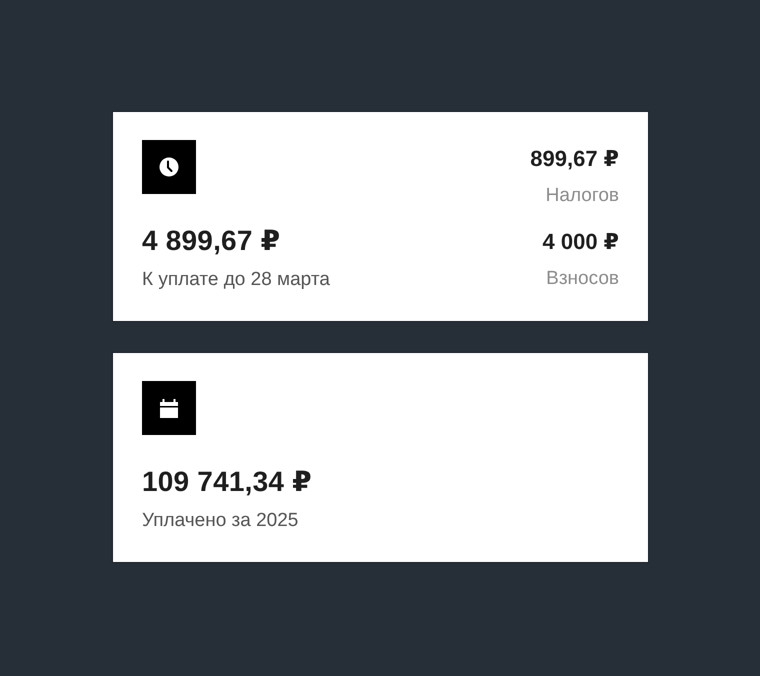  What do you see at coordinates (212, 241) in the screenshot?
I see `total-amount: 4 899,67 ₽` at bounding box center [212, 241].